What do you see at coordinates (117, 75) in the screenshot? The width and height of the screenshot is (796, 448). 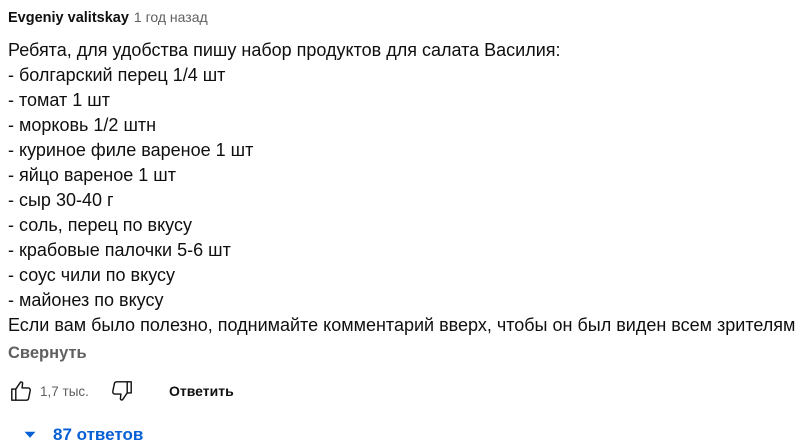 I see `comment-line: - болгарский перец 1/4 шт` at bounding box center [117, 75].